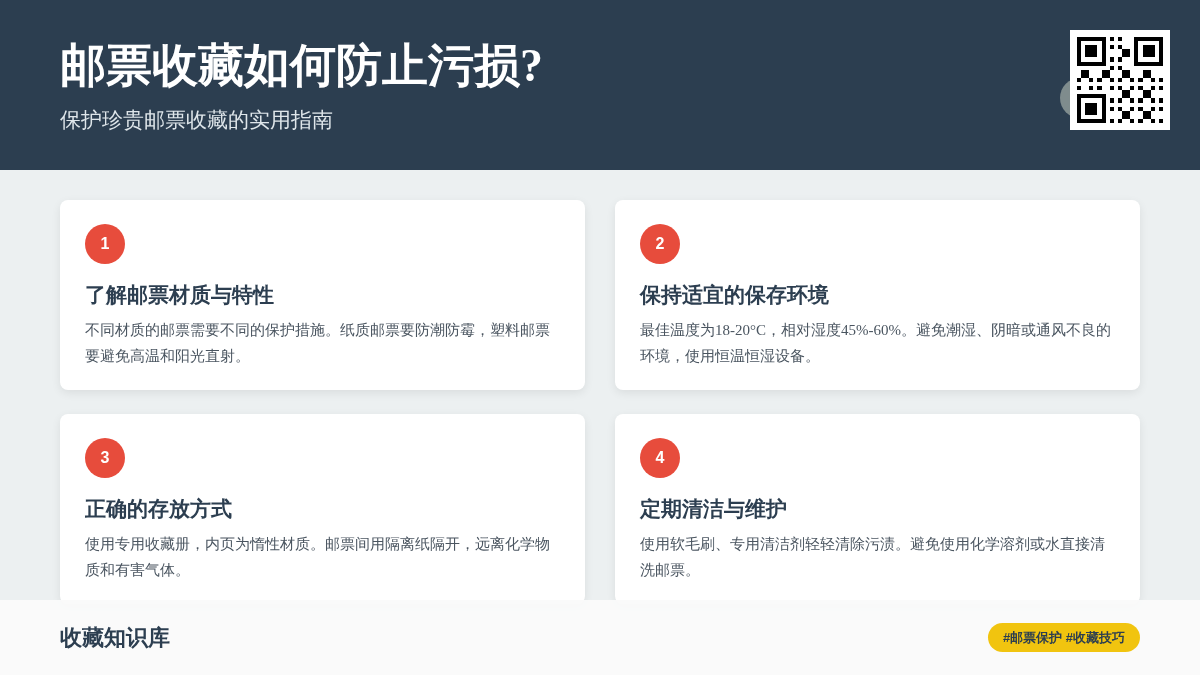 The height and width of the screenshot is (675, 1200). Describe the element at coordinates (660, 244) in the screenshot. I see `step-number: 2` at that location.